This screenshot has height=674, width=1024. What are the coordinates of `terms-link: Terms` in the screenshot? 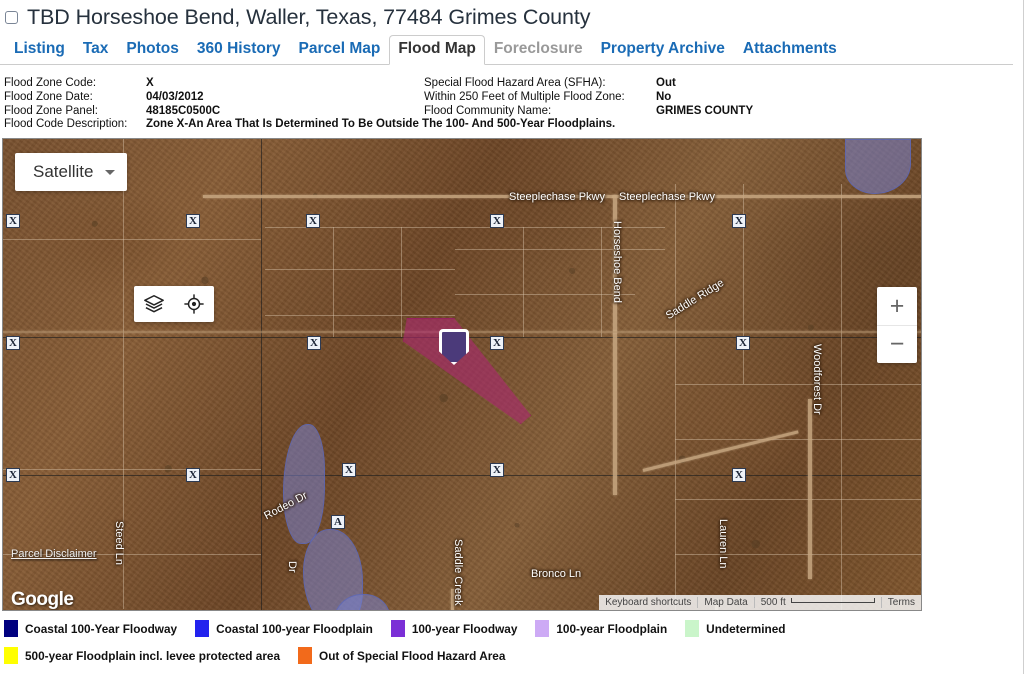 It's located at (900, 602).